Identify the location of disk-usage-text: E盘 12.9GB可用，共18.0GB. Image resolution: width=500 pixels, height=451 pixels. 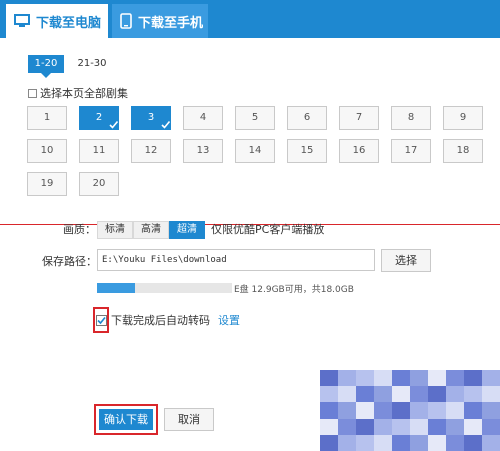
(294, 290).